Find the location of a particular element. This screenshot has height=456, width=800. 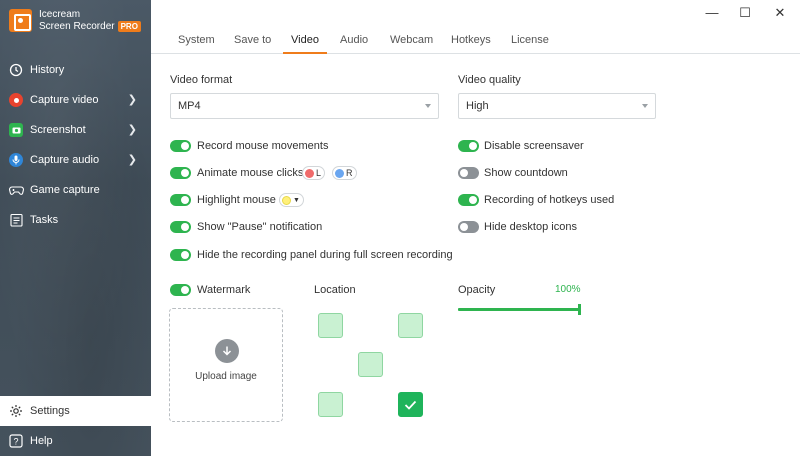

sidebar-item-label: Game capture is located at coordinates (65, 190).